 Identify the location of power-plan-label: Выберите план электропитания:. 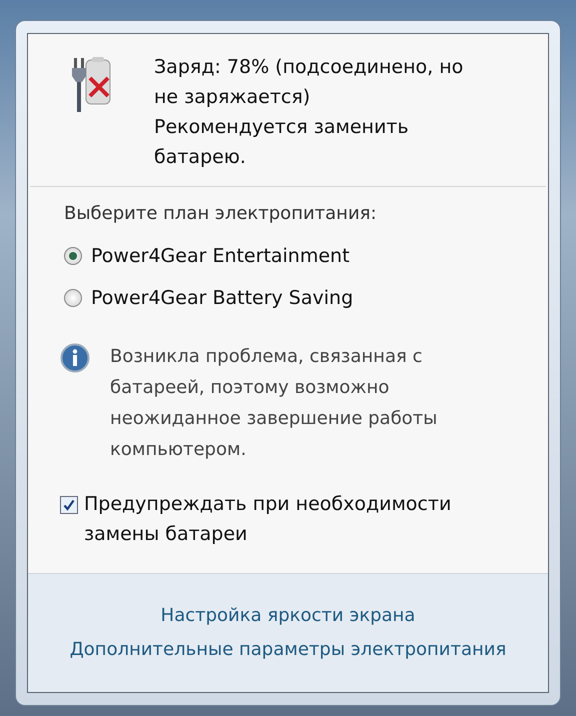
(221, 214).